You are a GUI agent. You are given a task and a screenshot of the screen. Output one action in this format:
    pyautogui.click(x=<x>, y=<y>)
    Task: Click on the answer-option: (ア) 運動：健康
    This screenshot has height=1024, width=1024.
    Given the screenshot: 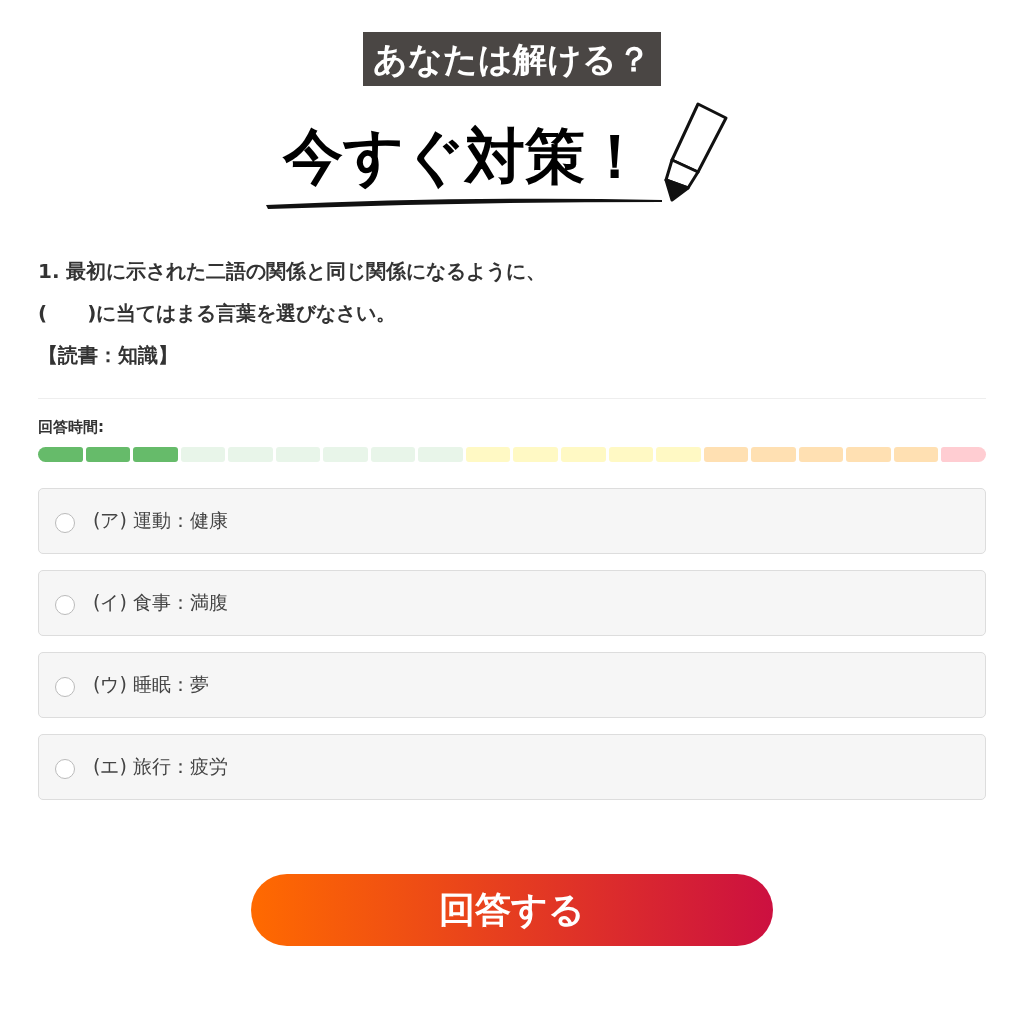 What is the action you would take?
    pyautogui.click(x=512, y=521)
    